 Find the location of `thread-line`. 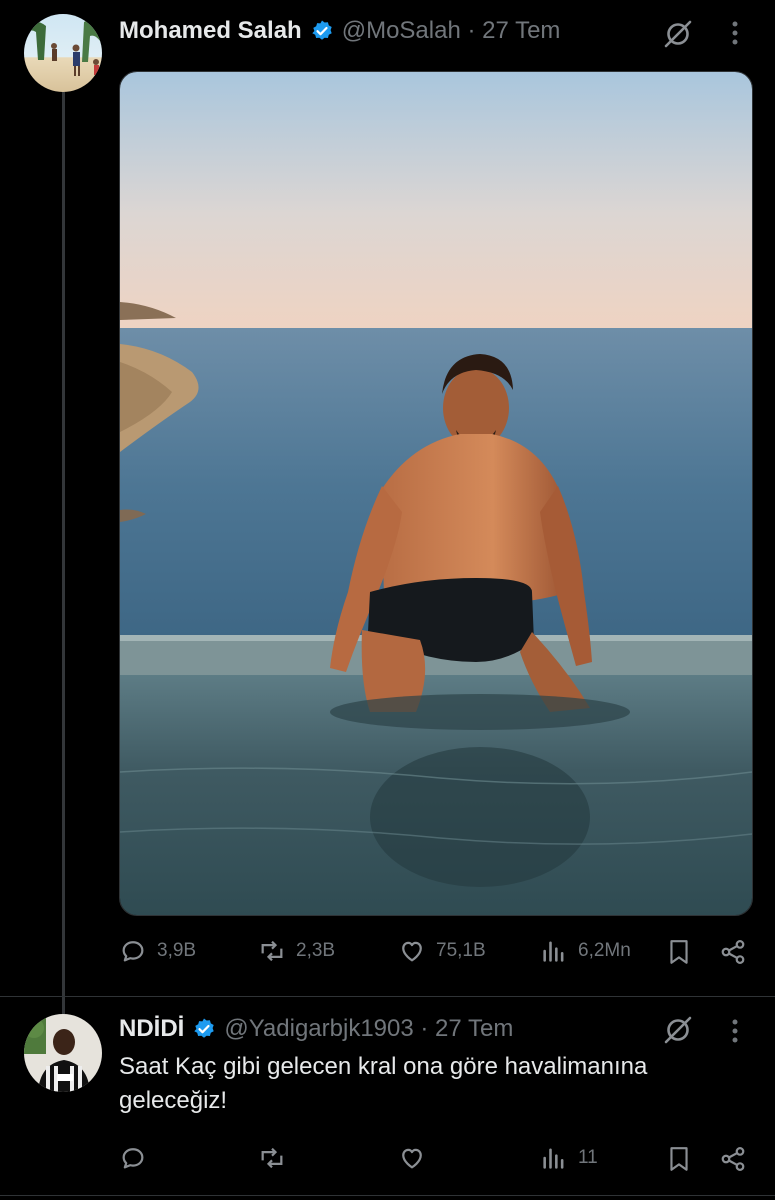

thread-line is located at coordinates (63, 553).